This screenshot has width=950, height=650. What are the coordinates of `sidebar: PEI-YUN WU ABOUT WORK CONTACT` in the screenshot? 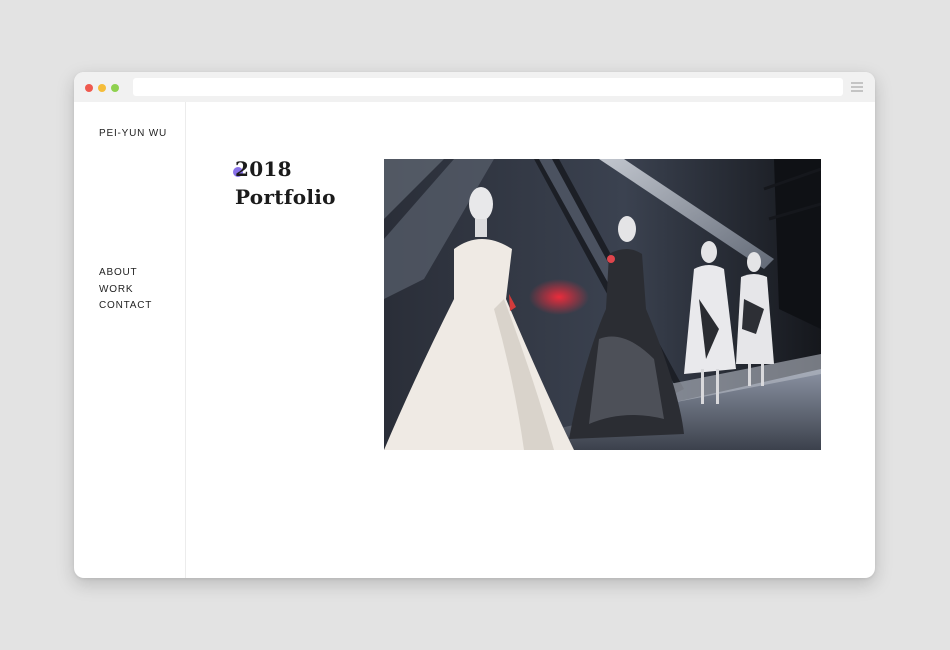 It's located at (130, 340).